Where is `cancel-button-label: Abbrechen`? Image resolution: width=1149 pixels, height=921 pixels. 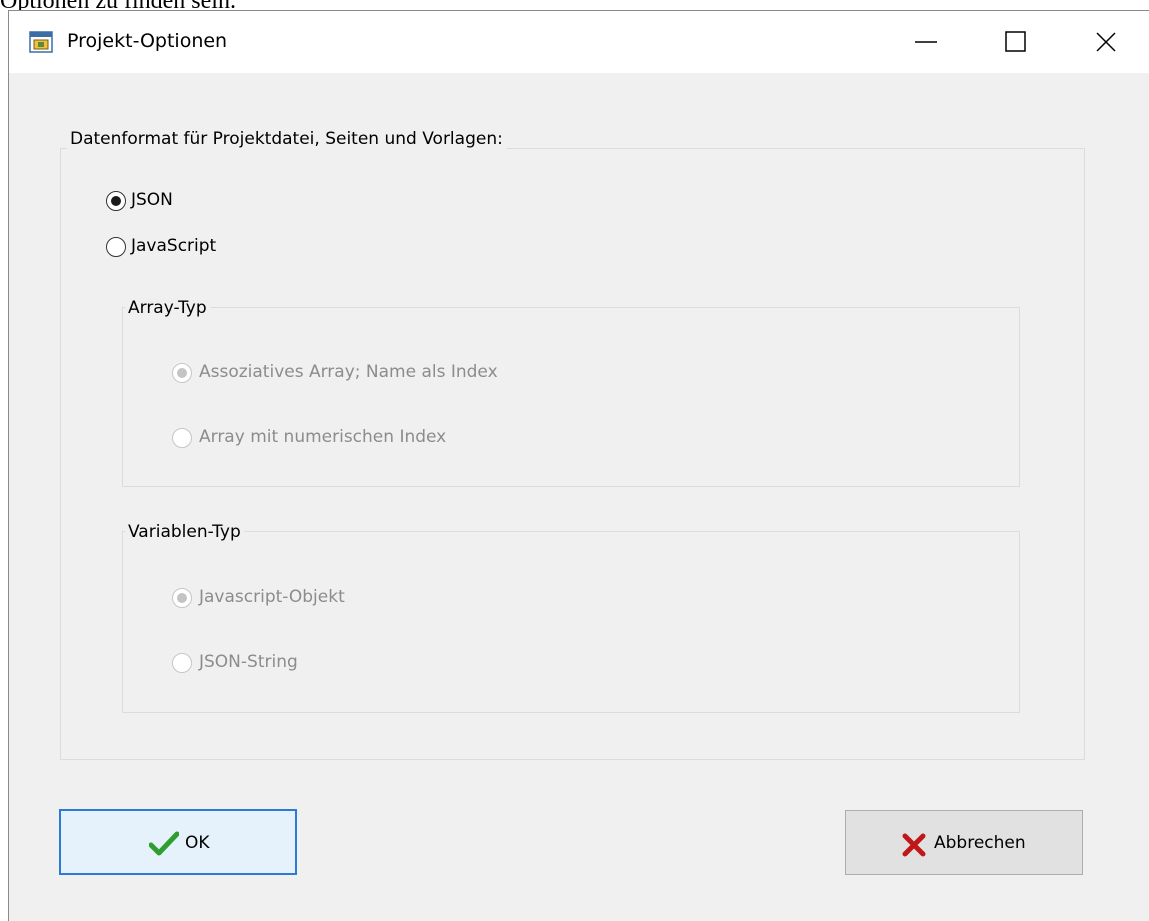 cancel-button-label: Abbrechen is located at coordinates (980, 843).